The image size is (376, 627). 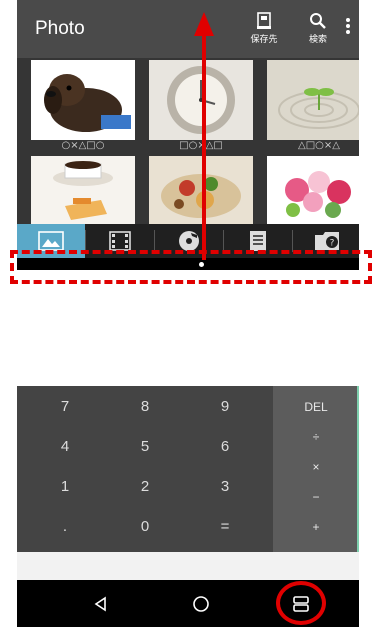 I want to click on thumbnail-caption: ○×△□○, so click(x=83, y=145).